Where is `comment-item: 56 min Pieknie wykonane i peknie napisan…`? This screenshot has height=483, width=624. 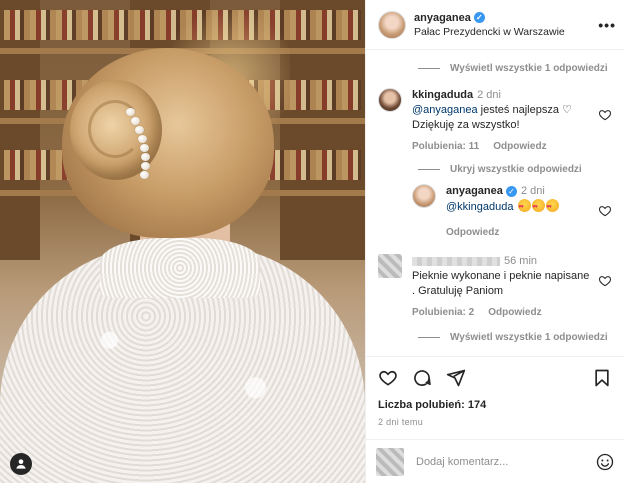
comment-item: 56 min Pieknie wykonane i peknie napisan… is located at coordinates (495, 287).